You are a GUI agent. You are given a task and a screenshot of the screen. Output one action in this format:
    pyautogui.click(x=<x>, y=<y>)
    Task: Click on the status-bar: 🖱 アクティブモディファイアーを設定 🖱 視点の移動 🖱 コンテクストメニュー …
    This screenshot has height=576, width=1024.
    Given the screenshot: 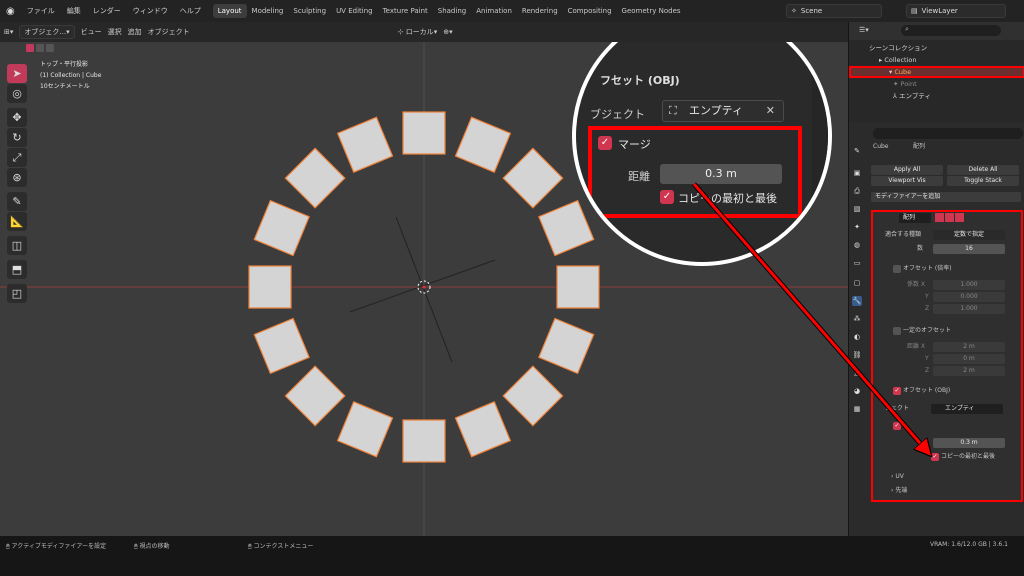 What is the action you would take?
    pyautogui.click(x=512, y=556)
    